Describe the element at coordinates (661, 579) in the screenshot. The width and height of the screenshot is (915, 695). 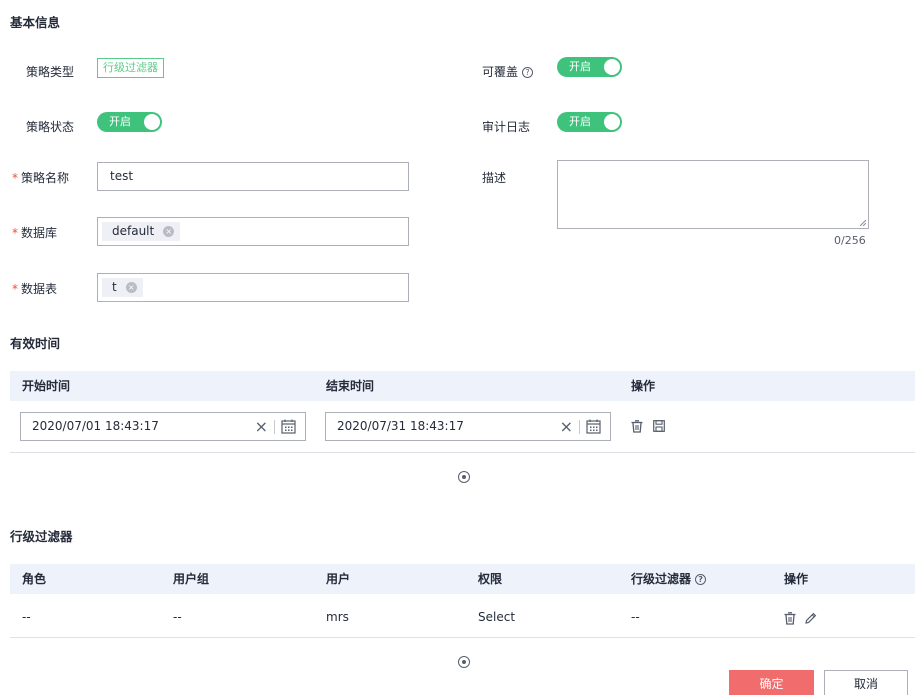
I see `column-header-text: 行级过滤器` at that location.